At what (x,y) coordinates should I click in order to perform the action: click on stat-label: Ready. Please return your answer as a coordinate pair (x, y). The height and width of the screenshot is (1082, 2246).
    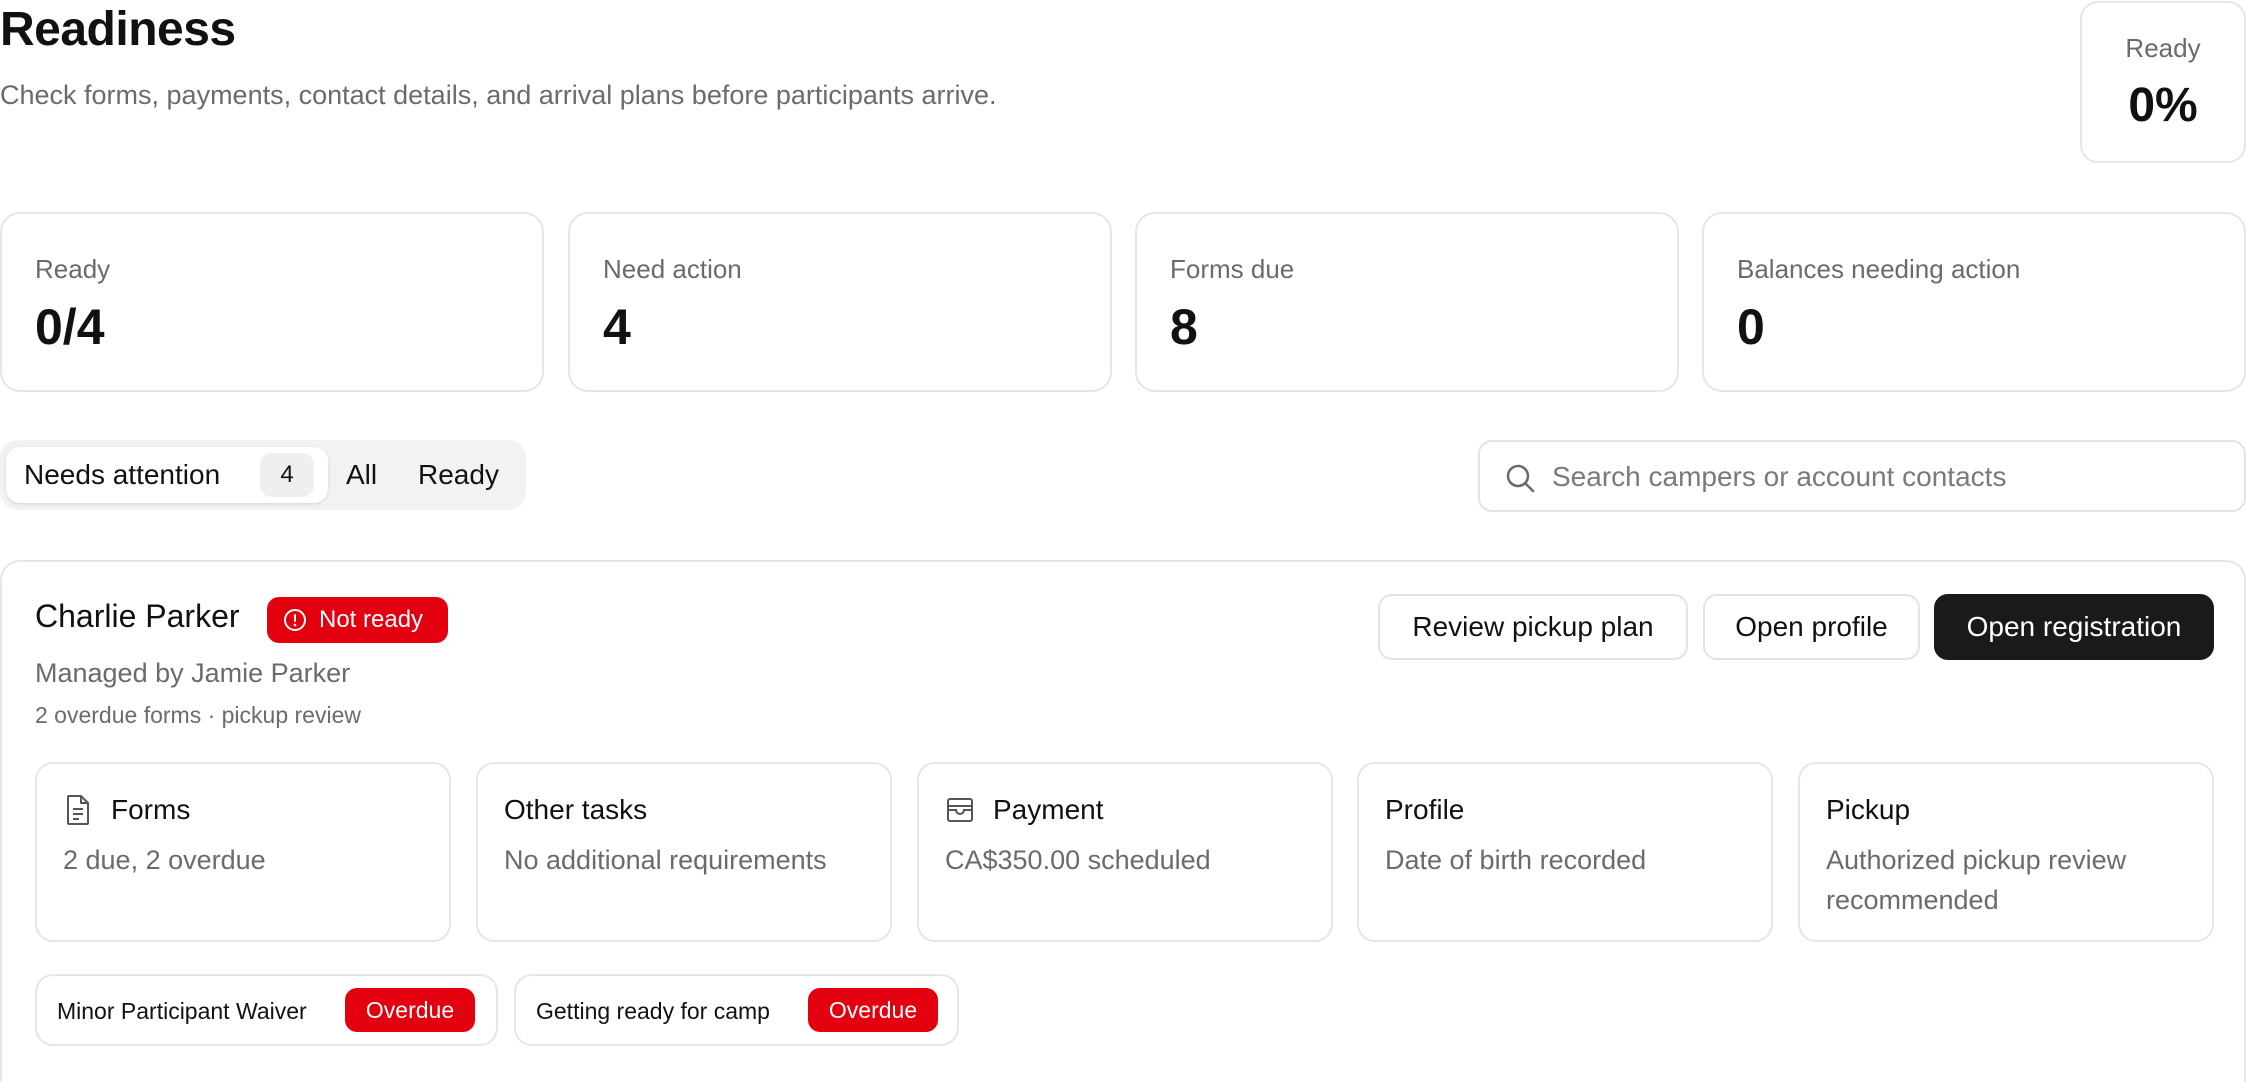
    Looking at the image, I should click on (73, 269).